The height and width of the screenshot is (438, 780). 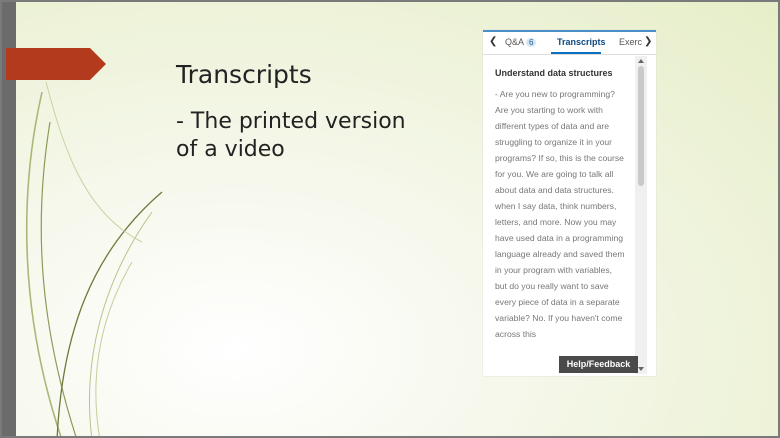 What do you see at coordinates (94, 258) in the screenshot?
I see `decorative-curves` at bounding box center [94, 258].